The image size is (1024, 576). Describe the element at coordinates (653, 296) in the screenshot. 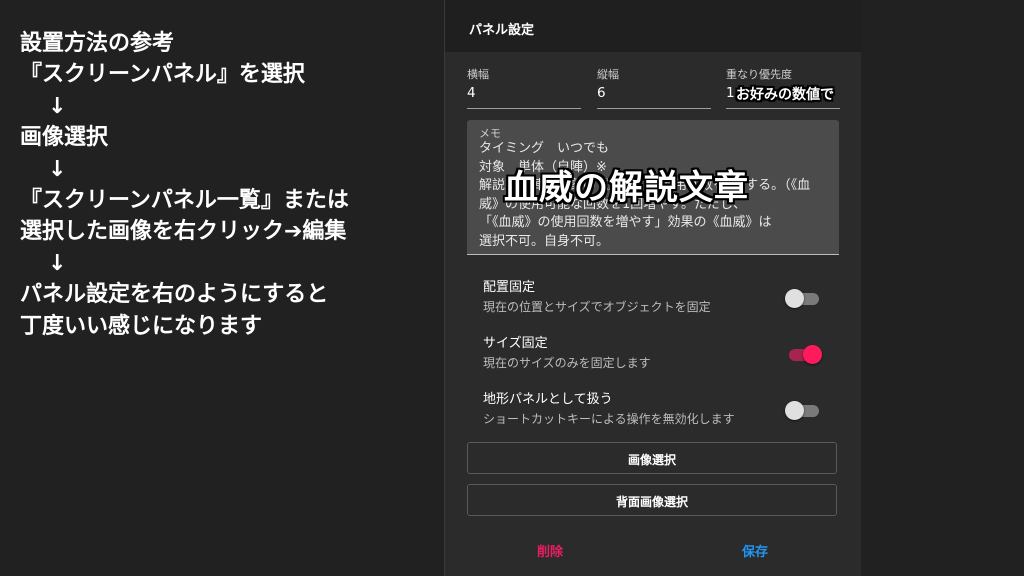

I see `toggle-row-fix-position: 配置固定 現在の位置とサイズでオブジェクトを固定` at that location.